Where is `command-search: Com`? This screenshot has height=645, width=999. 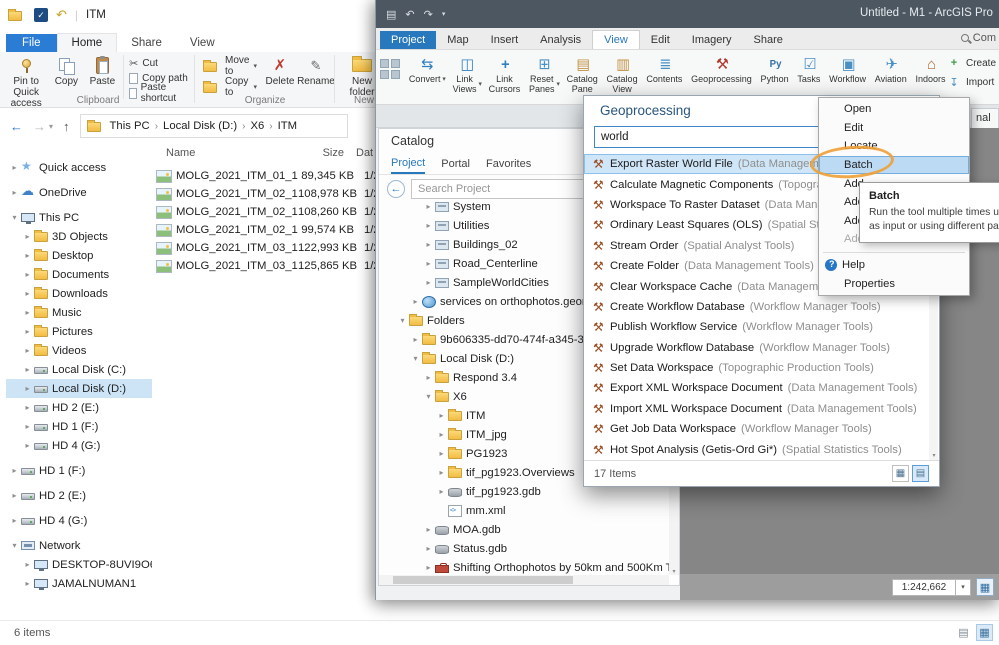 command-search: Com is located at coordinates (978, 38).